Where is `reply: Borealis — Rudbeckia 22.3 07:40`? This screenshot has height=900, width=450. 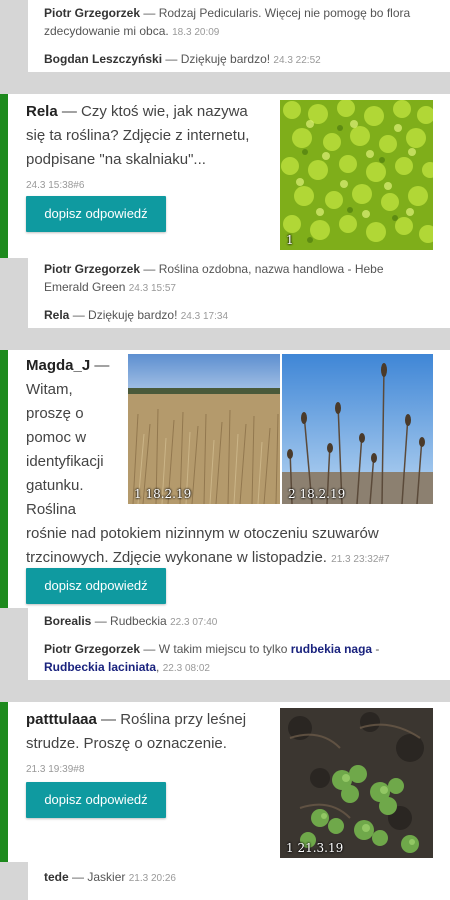
reply: Borealis — Rudbeckia 22.3 07:40 is located at coordinates (225, 620).